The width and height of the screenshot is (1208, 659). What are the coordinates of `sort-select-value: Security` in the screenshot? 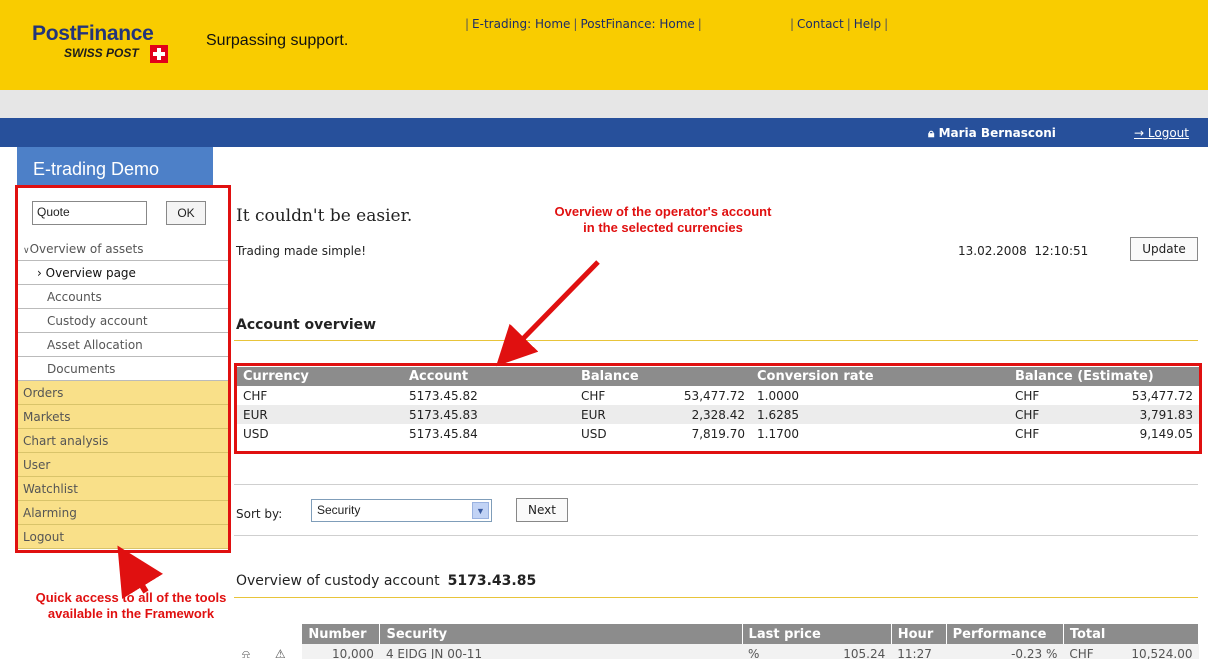 It's located at (339, 510).